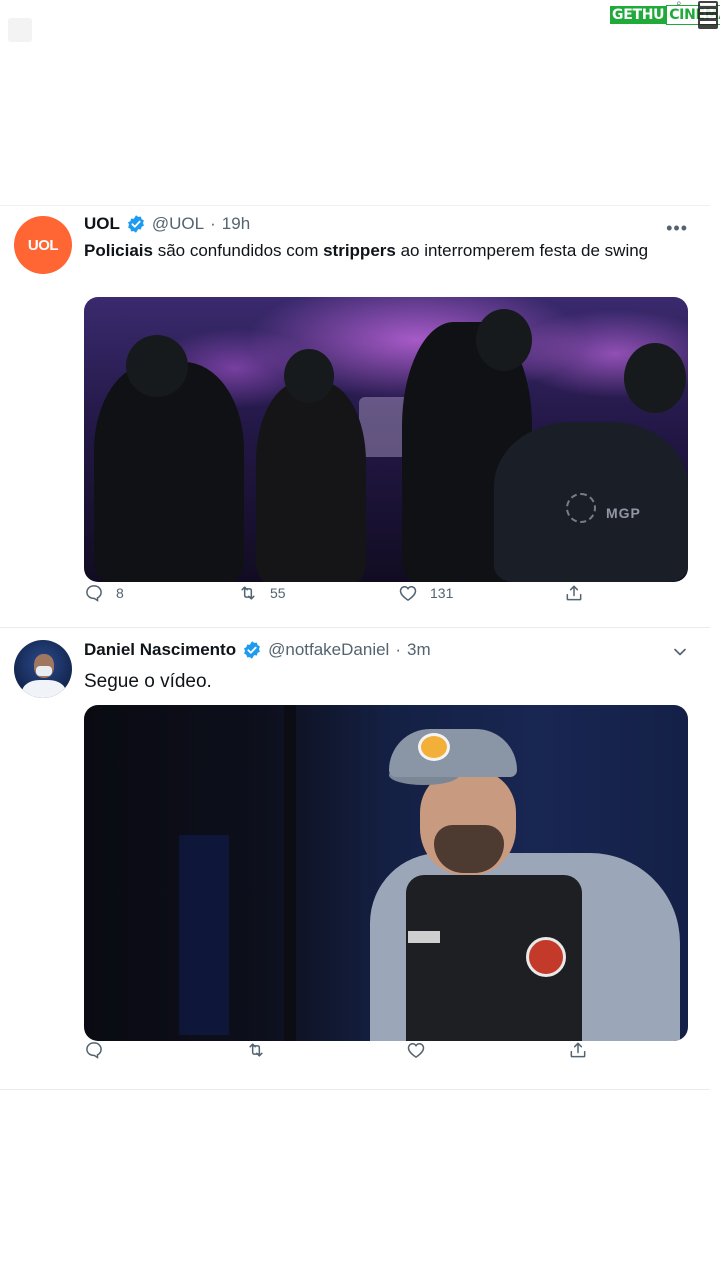 The width and height of the screenshot is (720, 1280). What do you see at coordinates (44, 689) in the screenshot?
I see `avatar-body` at bounding box center [44, 689].